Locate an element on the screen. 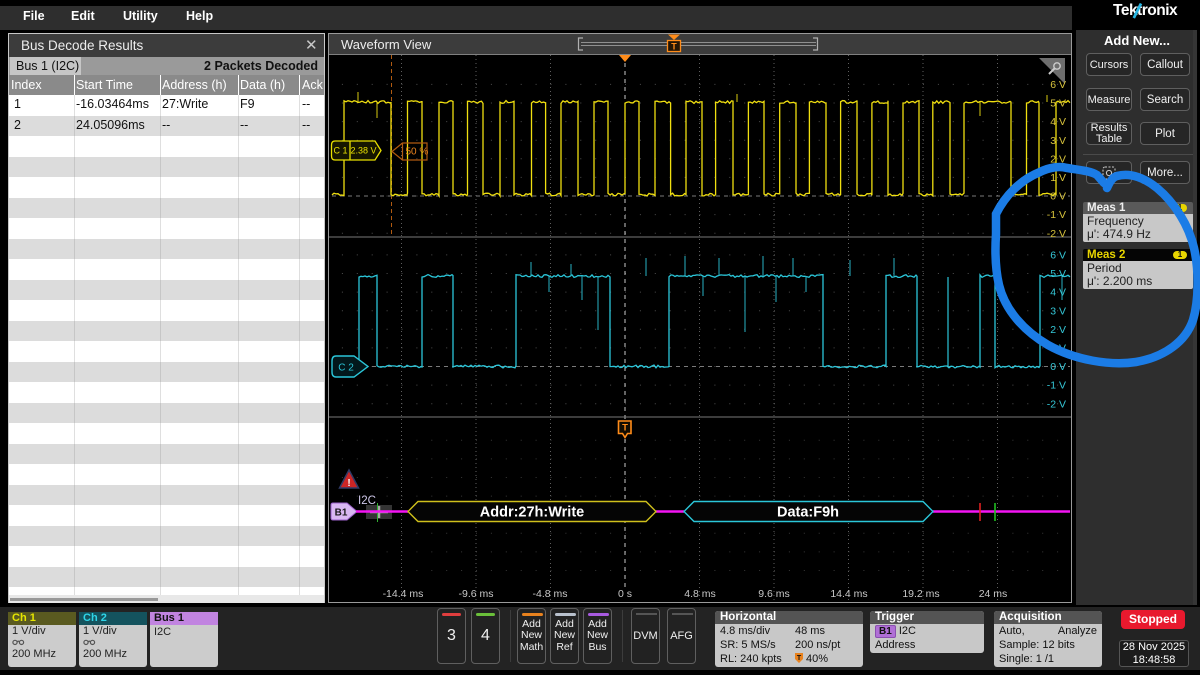 The image size is (1200, 675). svg-text: 2.38 V is located at coordinates (363, 151).